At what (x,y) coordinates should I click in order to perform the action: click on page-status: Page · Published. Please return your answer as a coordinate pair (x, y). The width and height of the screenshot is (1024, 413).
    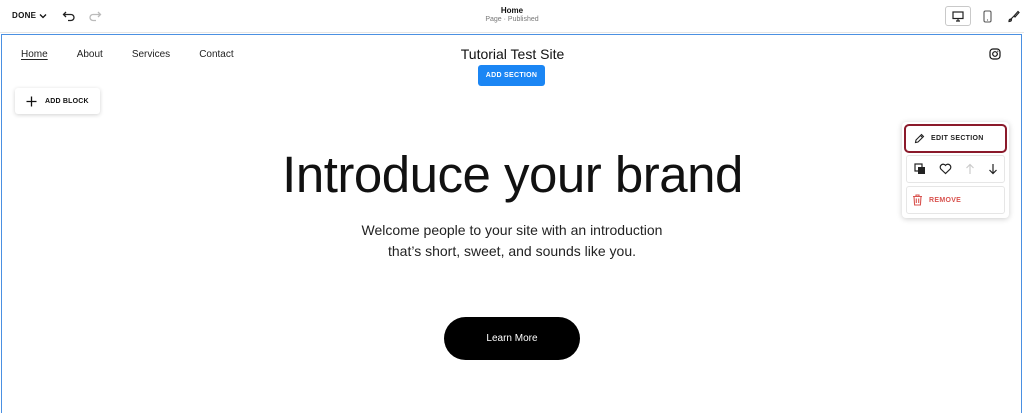
    Looking at the image, I should click on (512, 19).